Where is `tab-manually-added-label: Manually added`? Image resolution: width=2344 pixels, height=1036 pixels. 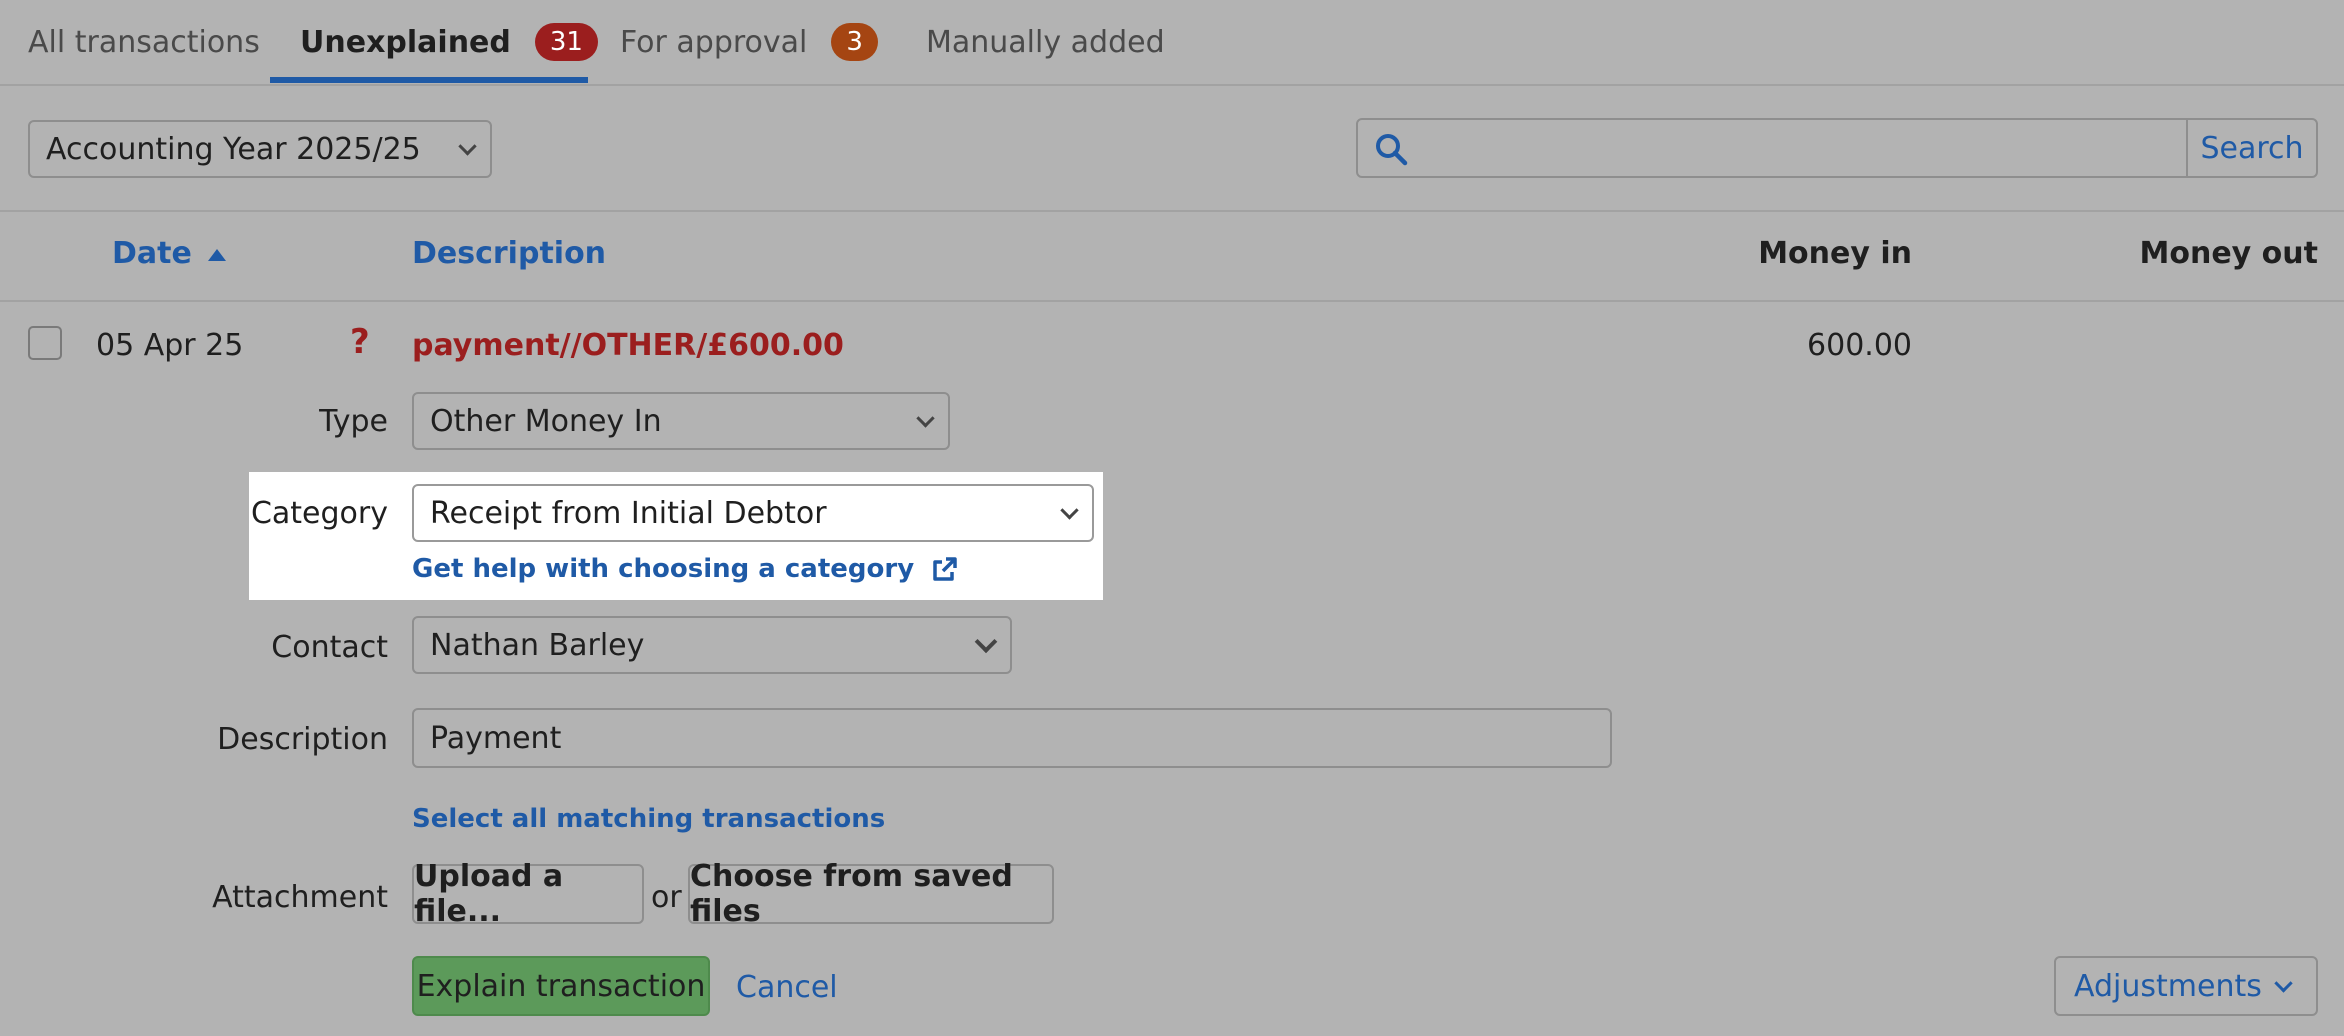 tab-manually-added-label: Manually added is located at coordinates (1045, 42).